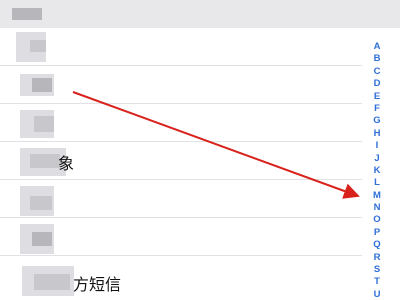  What do you see at coordinates (377, 220) in the screenshot?
I see `index-letter: O` at bounding box center [377, 220].